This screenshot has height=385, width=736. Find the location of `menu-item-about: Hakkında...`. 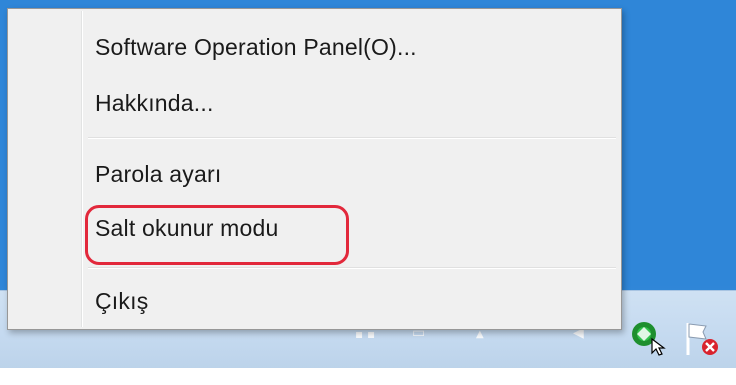

menu-item-about: Hakkında... is located at coordinates (314, 103).